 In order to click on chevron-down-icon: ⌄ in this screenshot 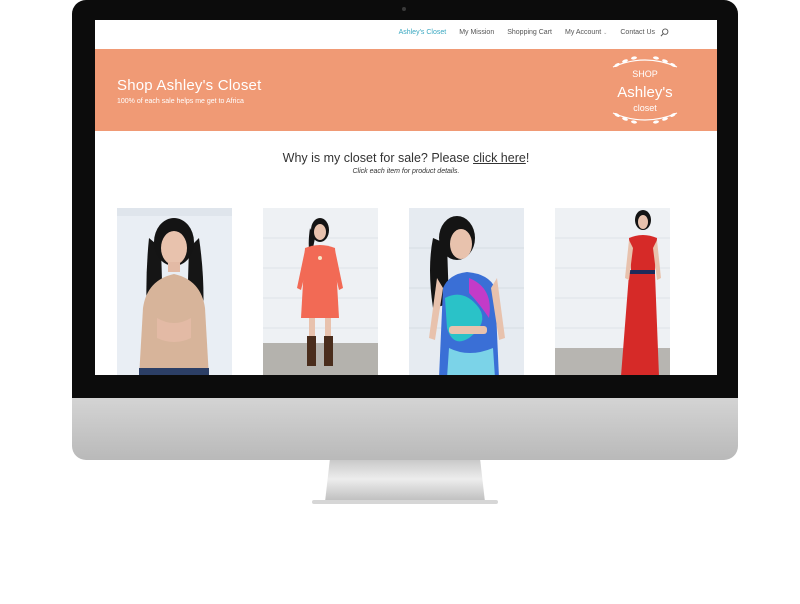, I will do `click(605, 33)`.